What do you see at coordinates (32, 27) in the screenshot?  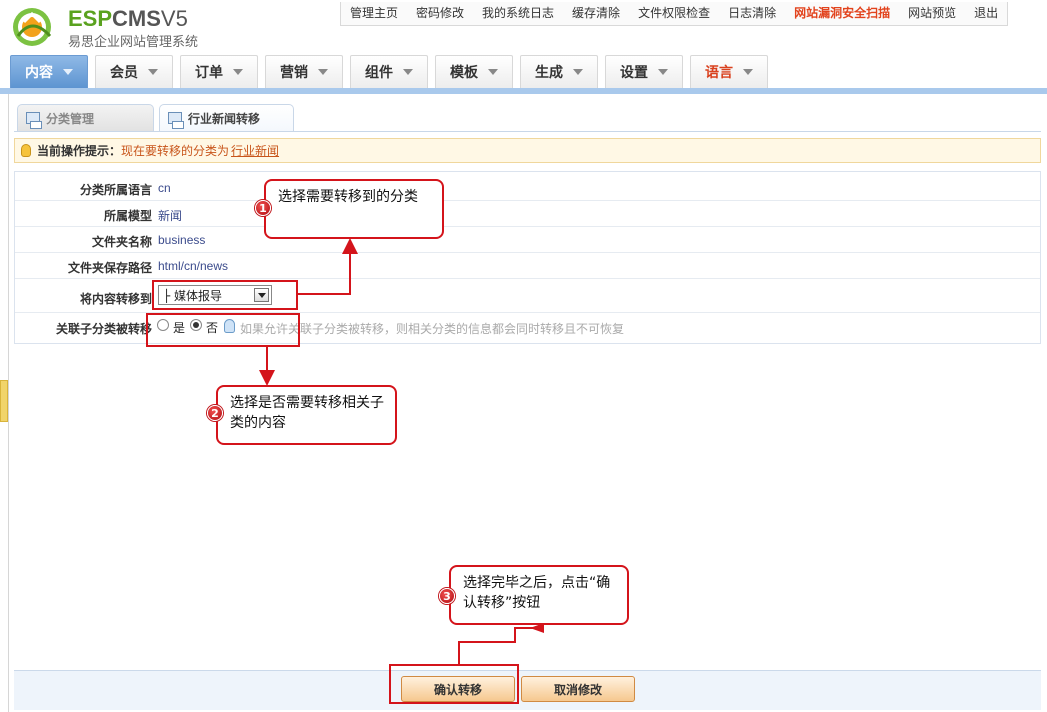 I see `logo-mark-icon` at bounding box center [32, 27].